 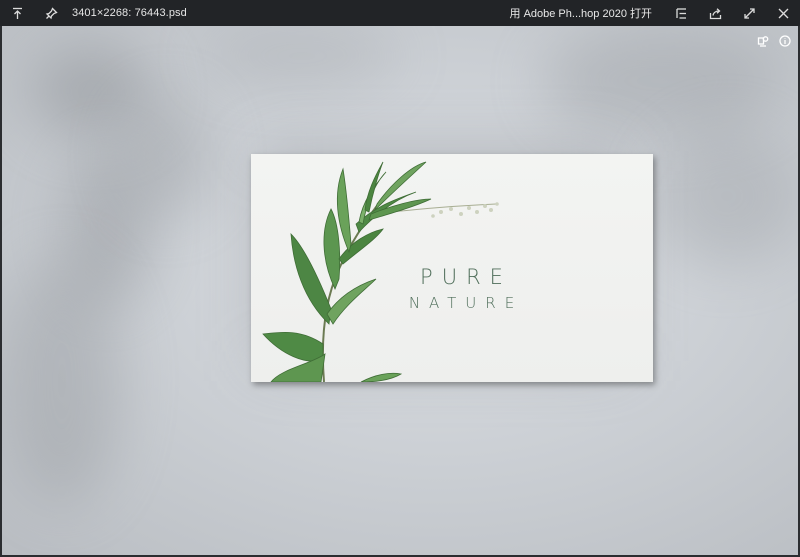 I want to click on card-line-nature: NATURE, so click(x=466, y=303).